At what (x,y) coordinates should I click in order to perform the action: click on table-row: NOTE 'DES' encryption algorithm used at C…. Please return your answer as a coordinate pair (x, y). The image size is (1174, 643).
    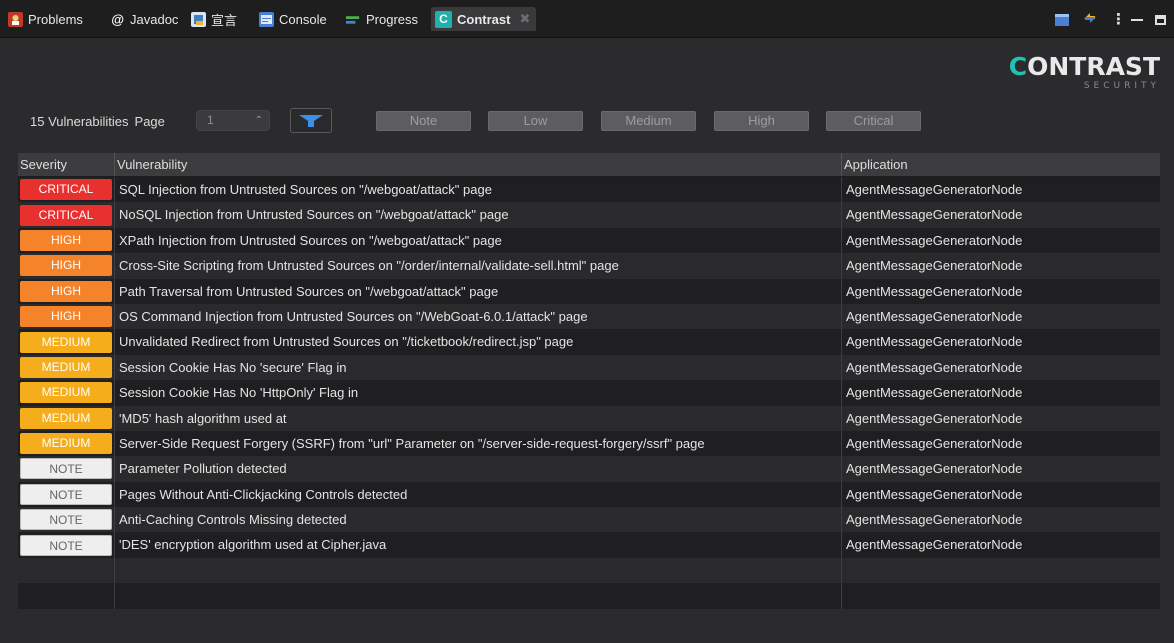
    Looking at the image, I should click on (589, 545).